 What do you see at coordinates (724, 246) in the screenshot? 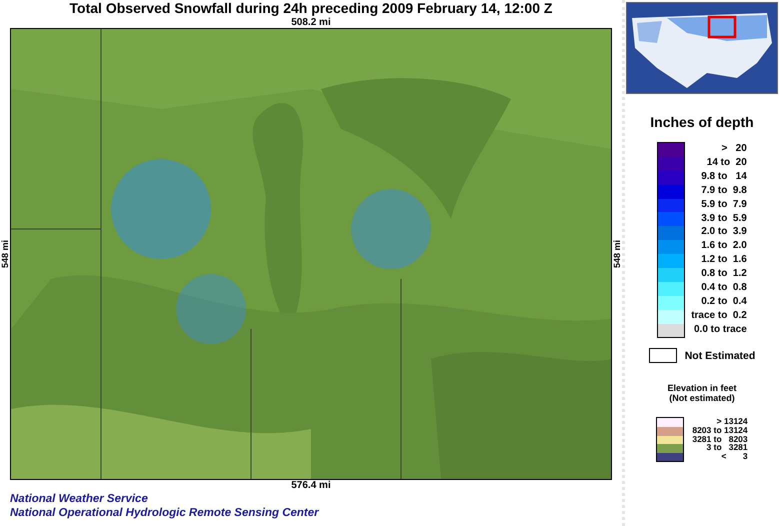
I see `legend-label: 1.6 to 2.0` at bounding box center [724, 246].